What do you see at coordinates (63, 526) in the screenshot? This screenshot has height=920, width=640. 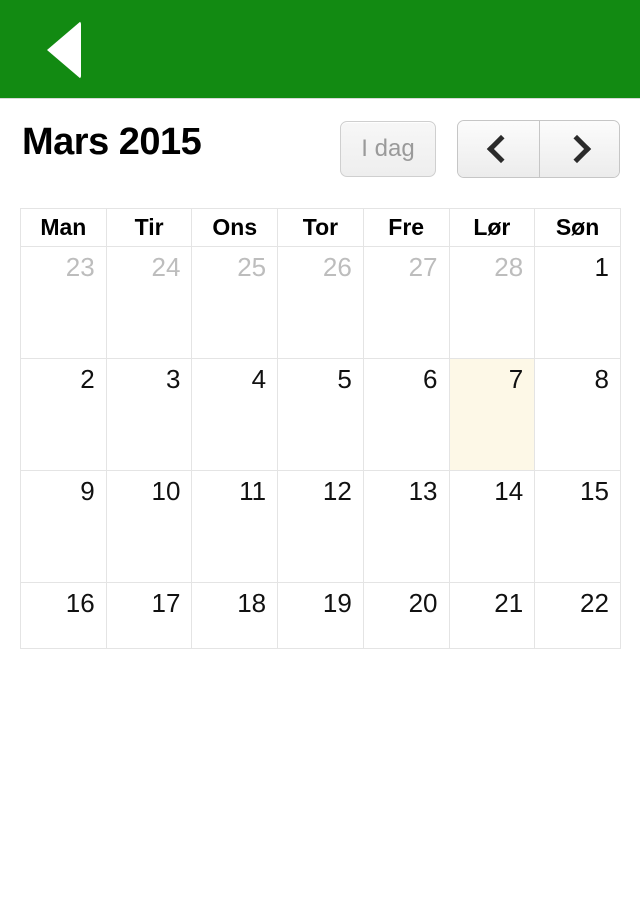 I see `day-cell: 9` at bounding box center [63, 526].